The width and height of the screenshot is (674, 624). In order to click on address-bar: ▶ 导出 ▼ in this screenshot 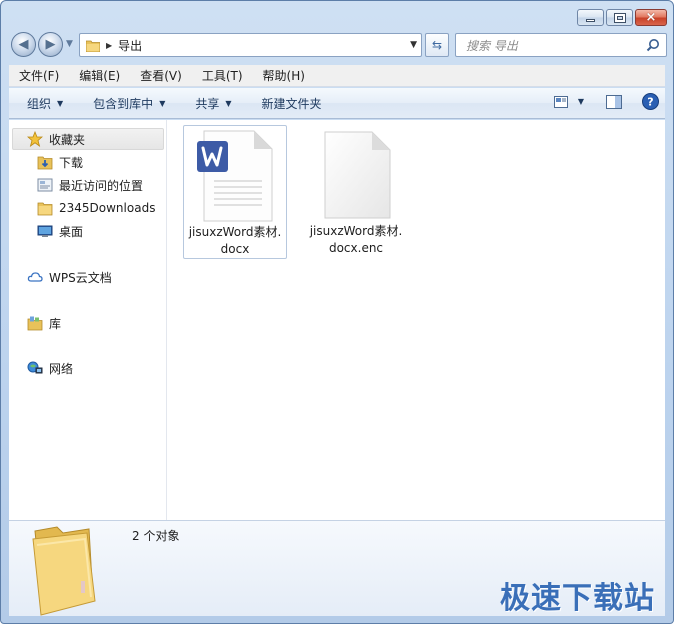, I will do `click(250, 45)`.